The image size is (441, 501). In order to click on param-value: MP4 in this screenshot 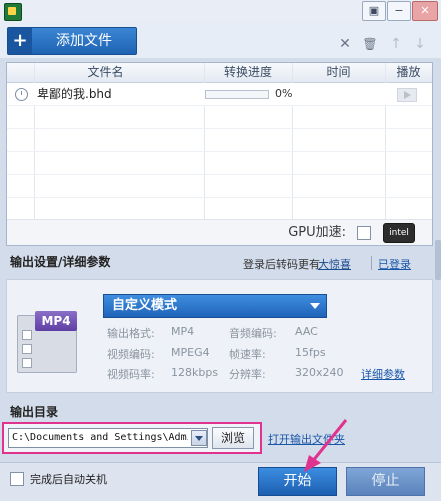, I will do `click(183, 331)`.